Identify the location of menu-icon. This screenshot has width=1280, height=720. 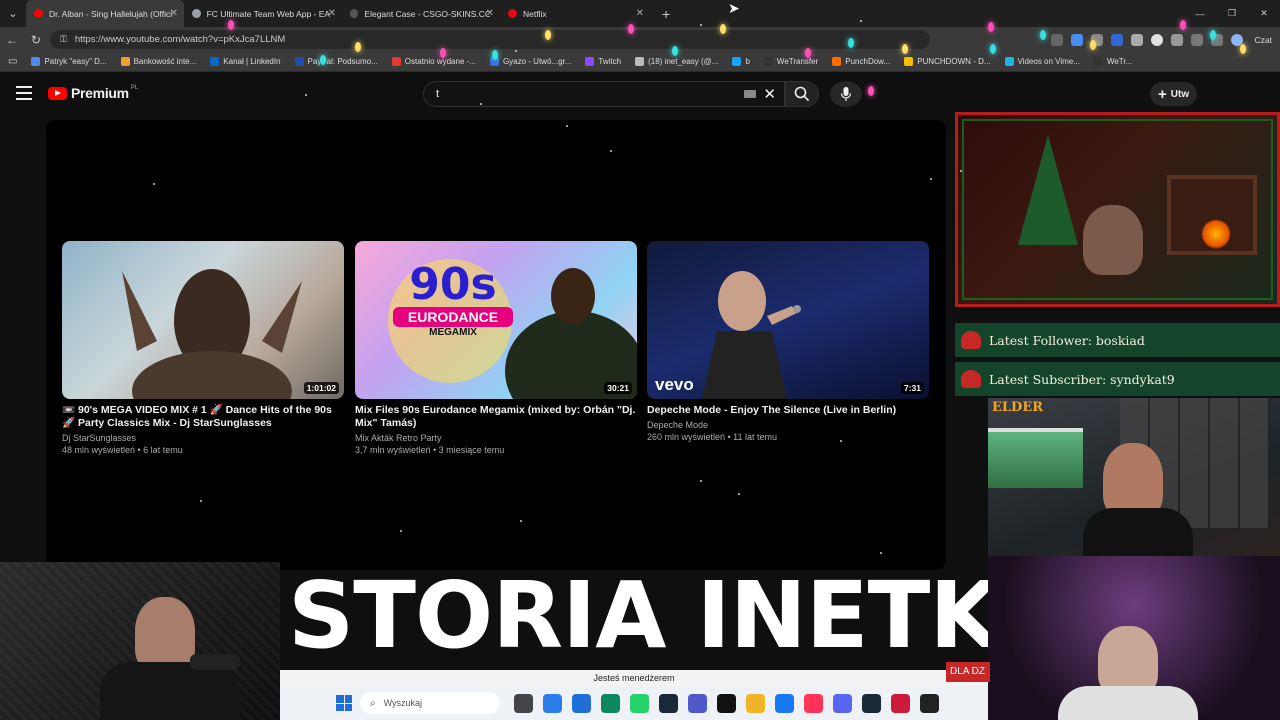
(24, 93).